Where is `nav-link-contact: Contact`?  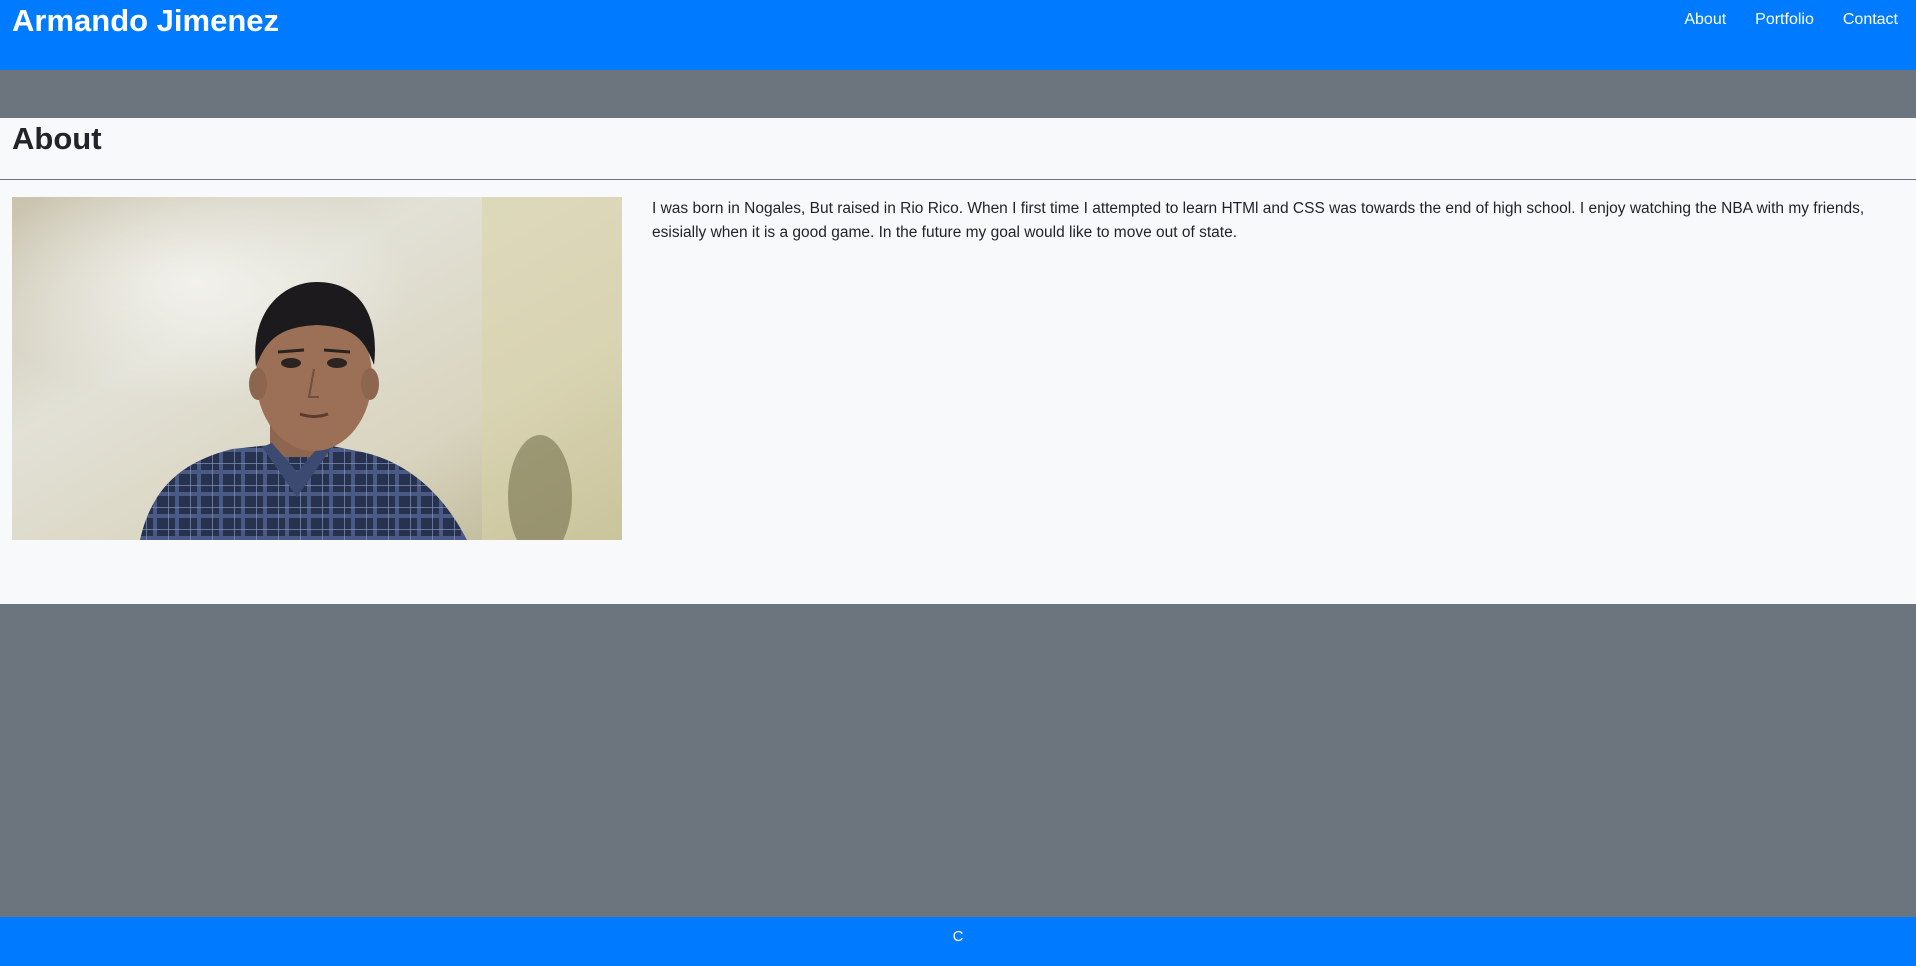
nav-link-contact: Contact is located at coordinates (1870, 20).